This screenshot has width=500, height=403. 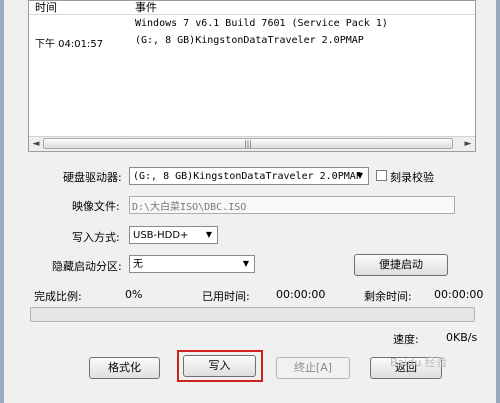 What do you see at coordinates (313, 368) in the screenshot?
I see `abort-button: 终止[A]` at bounding box center [313, 368].